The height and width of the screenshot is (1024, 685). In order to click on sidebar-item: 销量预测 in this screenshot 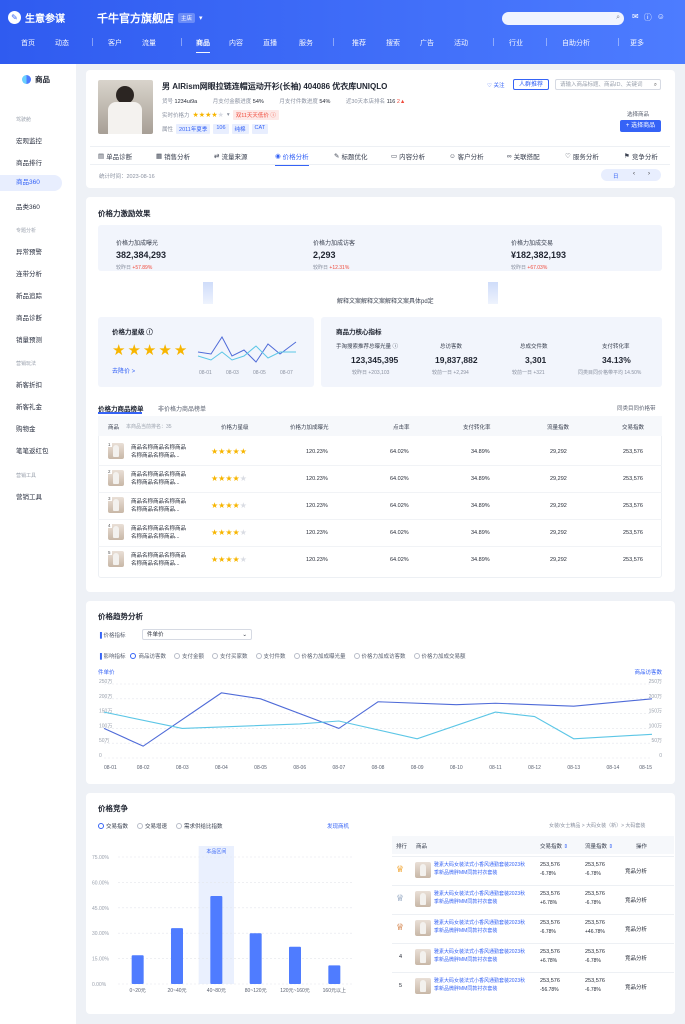, I will do `click(29, 339)`.